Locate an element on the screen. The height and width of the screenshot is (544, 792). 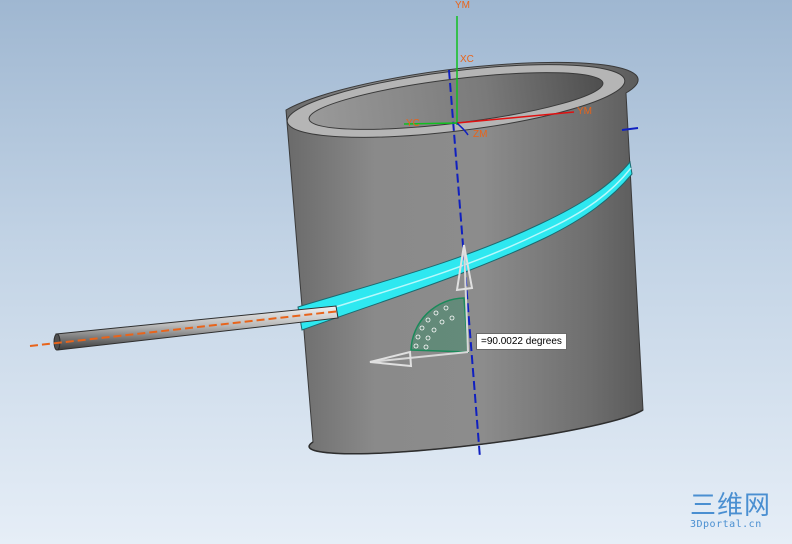
axis-label-zm: ZM is located at coordinates (480, 134).